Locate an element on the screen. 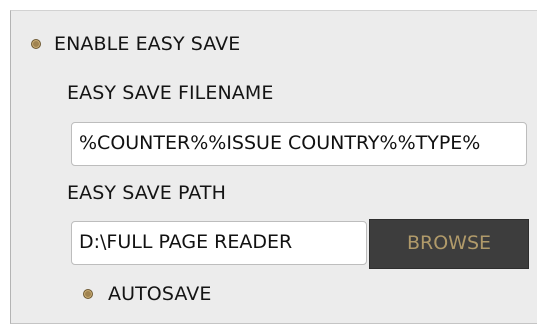  easy-save-filename-input: %COUNTER%%ISSUE COUNTRY%%TYPE% is located at coordinates (299, 144).